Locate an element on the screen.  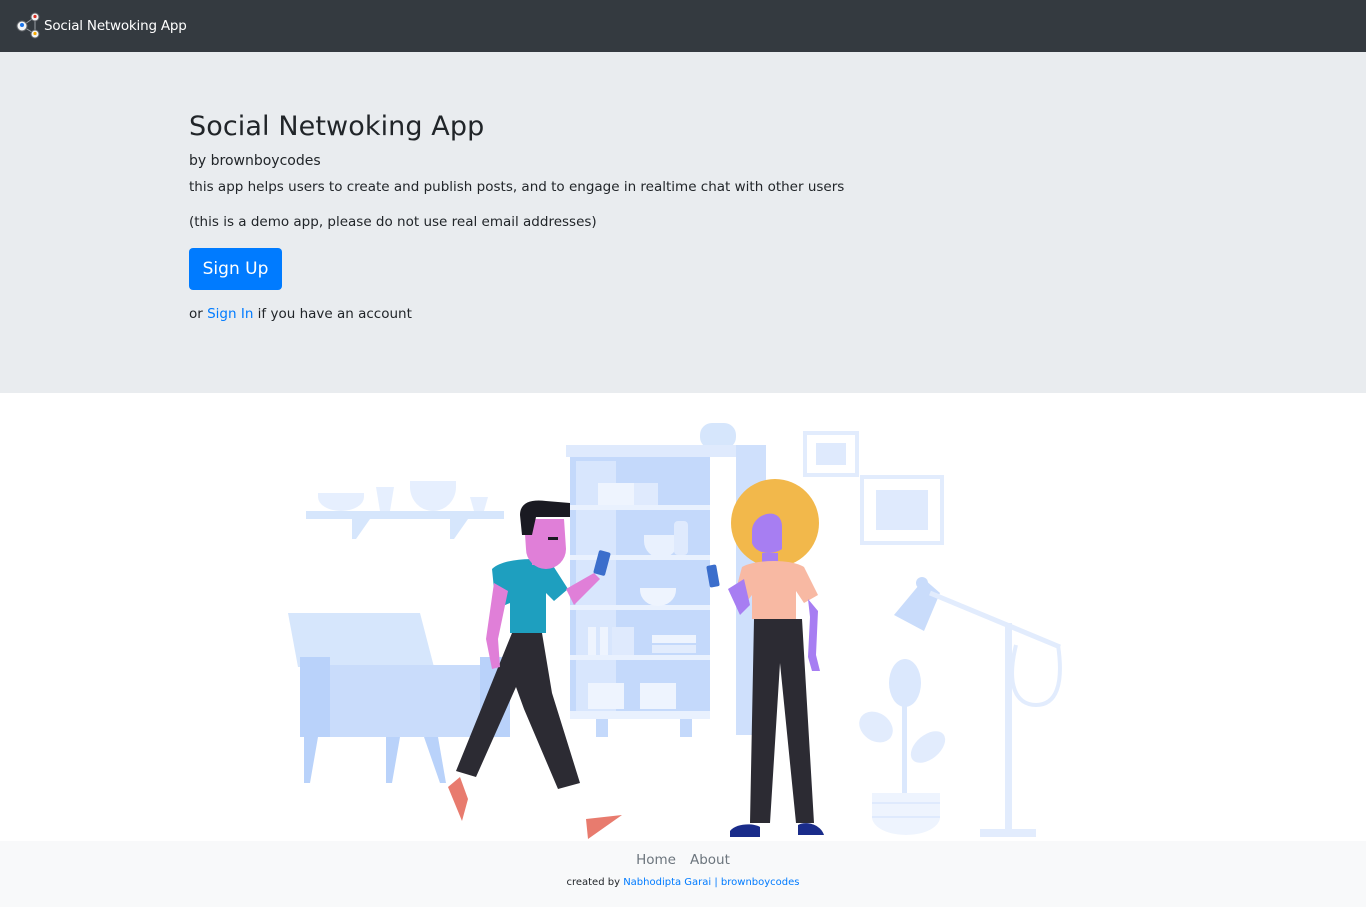
credit-author-link: Nabhodipta Garai | brownboycodes is located at coordinates (711, 882).